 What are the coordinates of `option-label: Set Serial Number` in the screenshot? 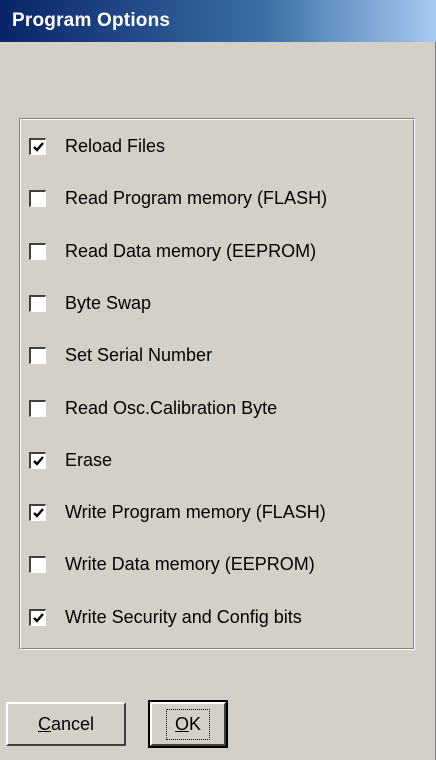 It's located at (139, 354).